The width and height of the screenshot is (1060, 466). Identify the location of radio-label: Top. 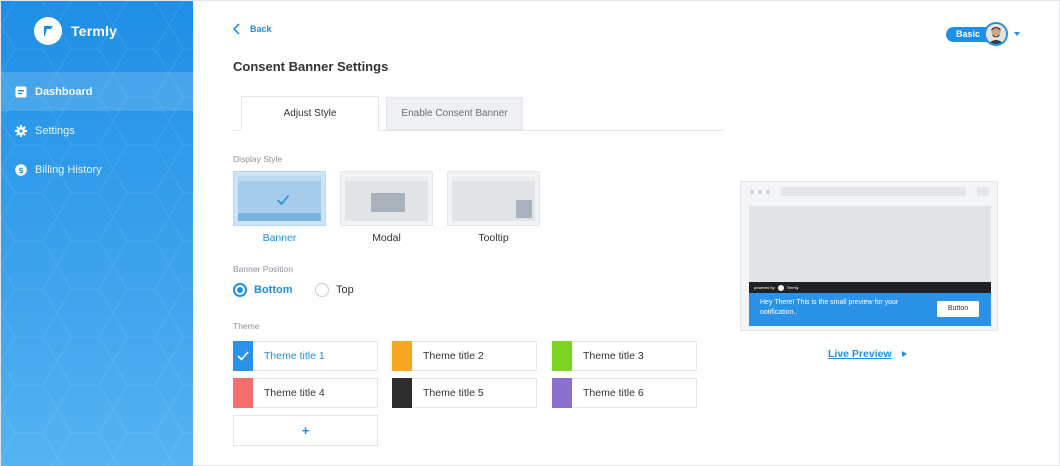
(345, 290).